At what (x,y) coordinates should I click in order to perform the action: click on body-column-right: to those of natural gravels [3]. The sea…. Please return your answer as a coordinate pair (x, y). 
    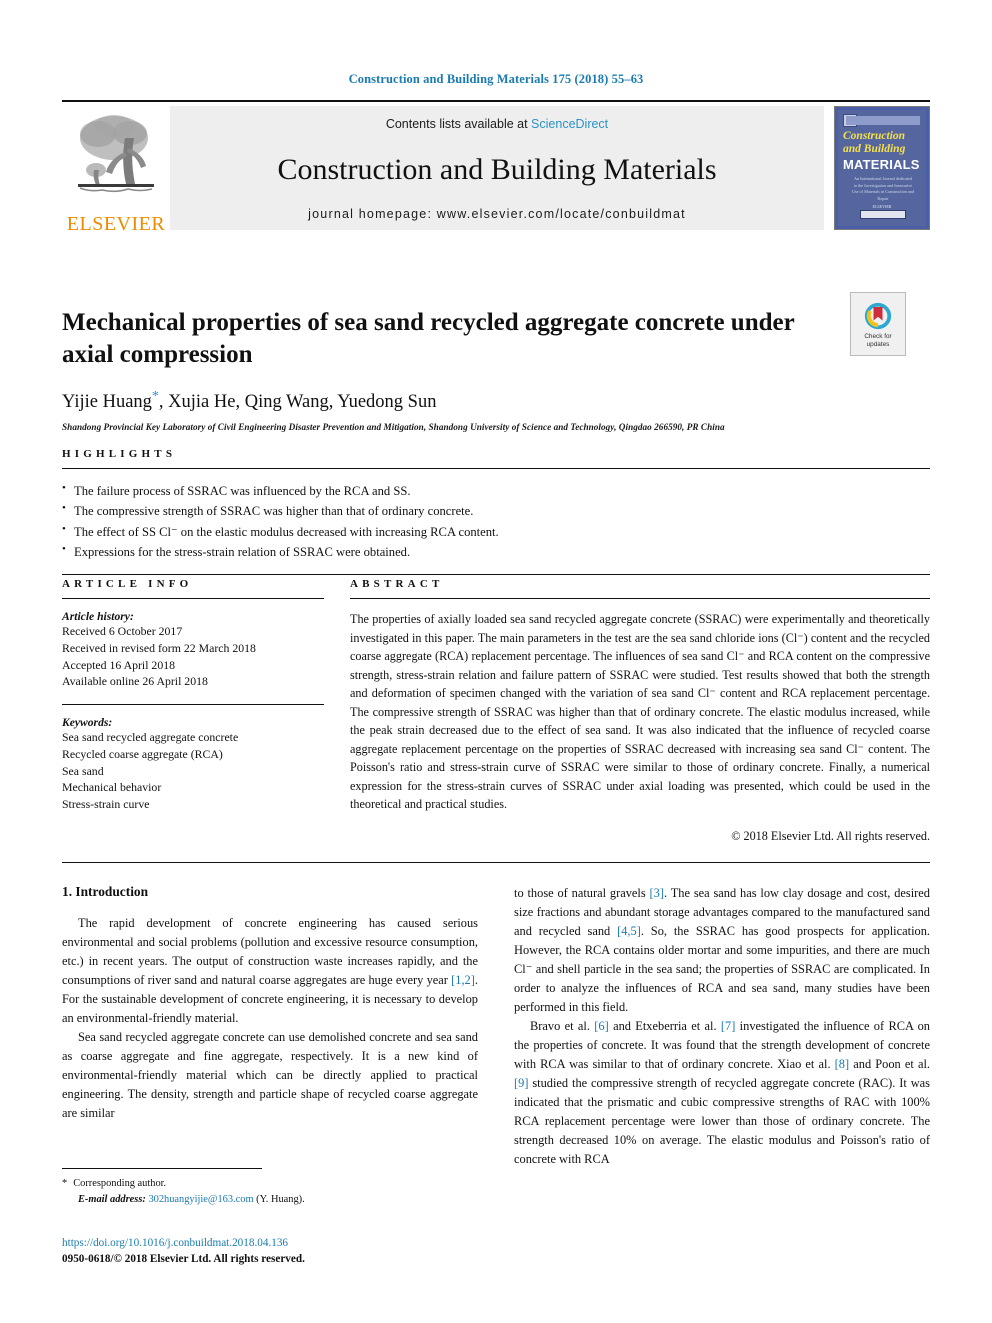
    Looking at the image, I should click on (722, 1034).